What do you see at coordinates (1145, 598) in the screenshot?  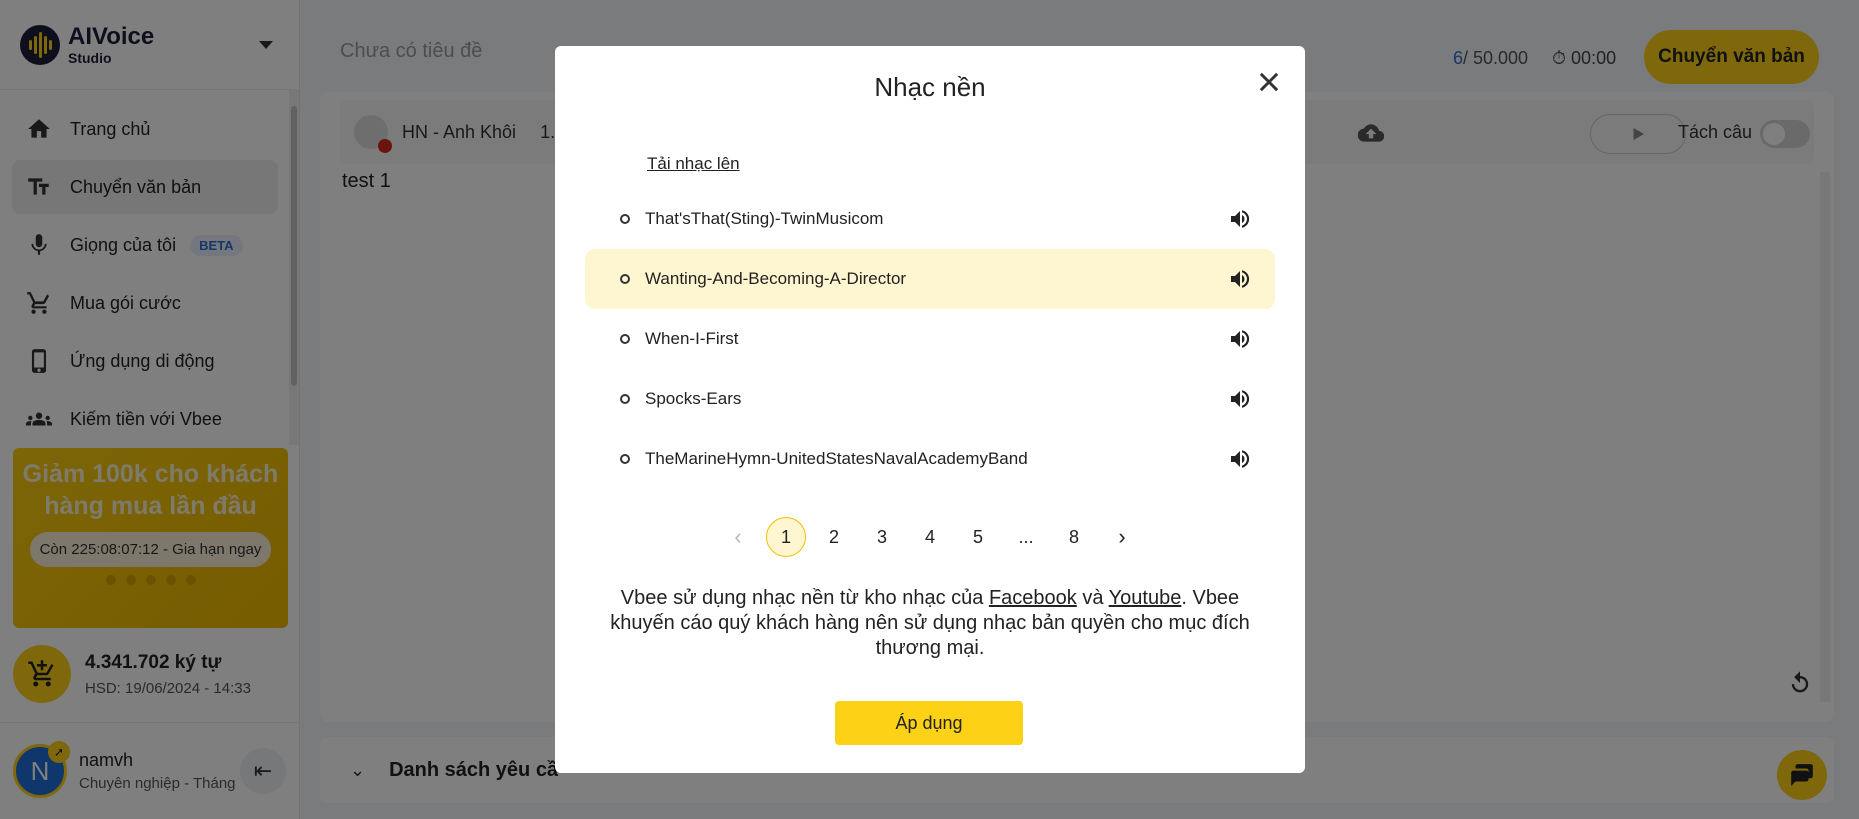 I see `youtube-link: Youtube` at bounding box center [1145, 598].